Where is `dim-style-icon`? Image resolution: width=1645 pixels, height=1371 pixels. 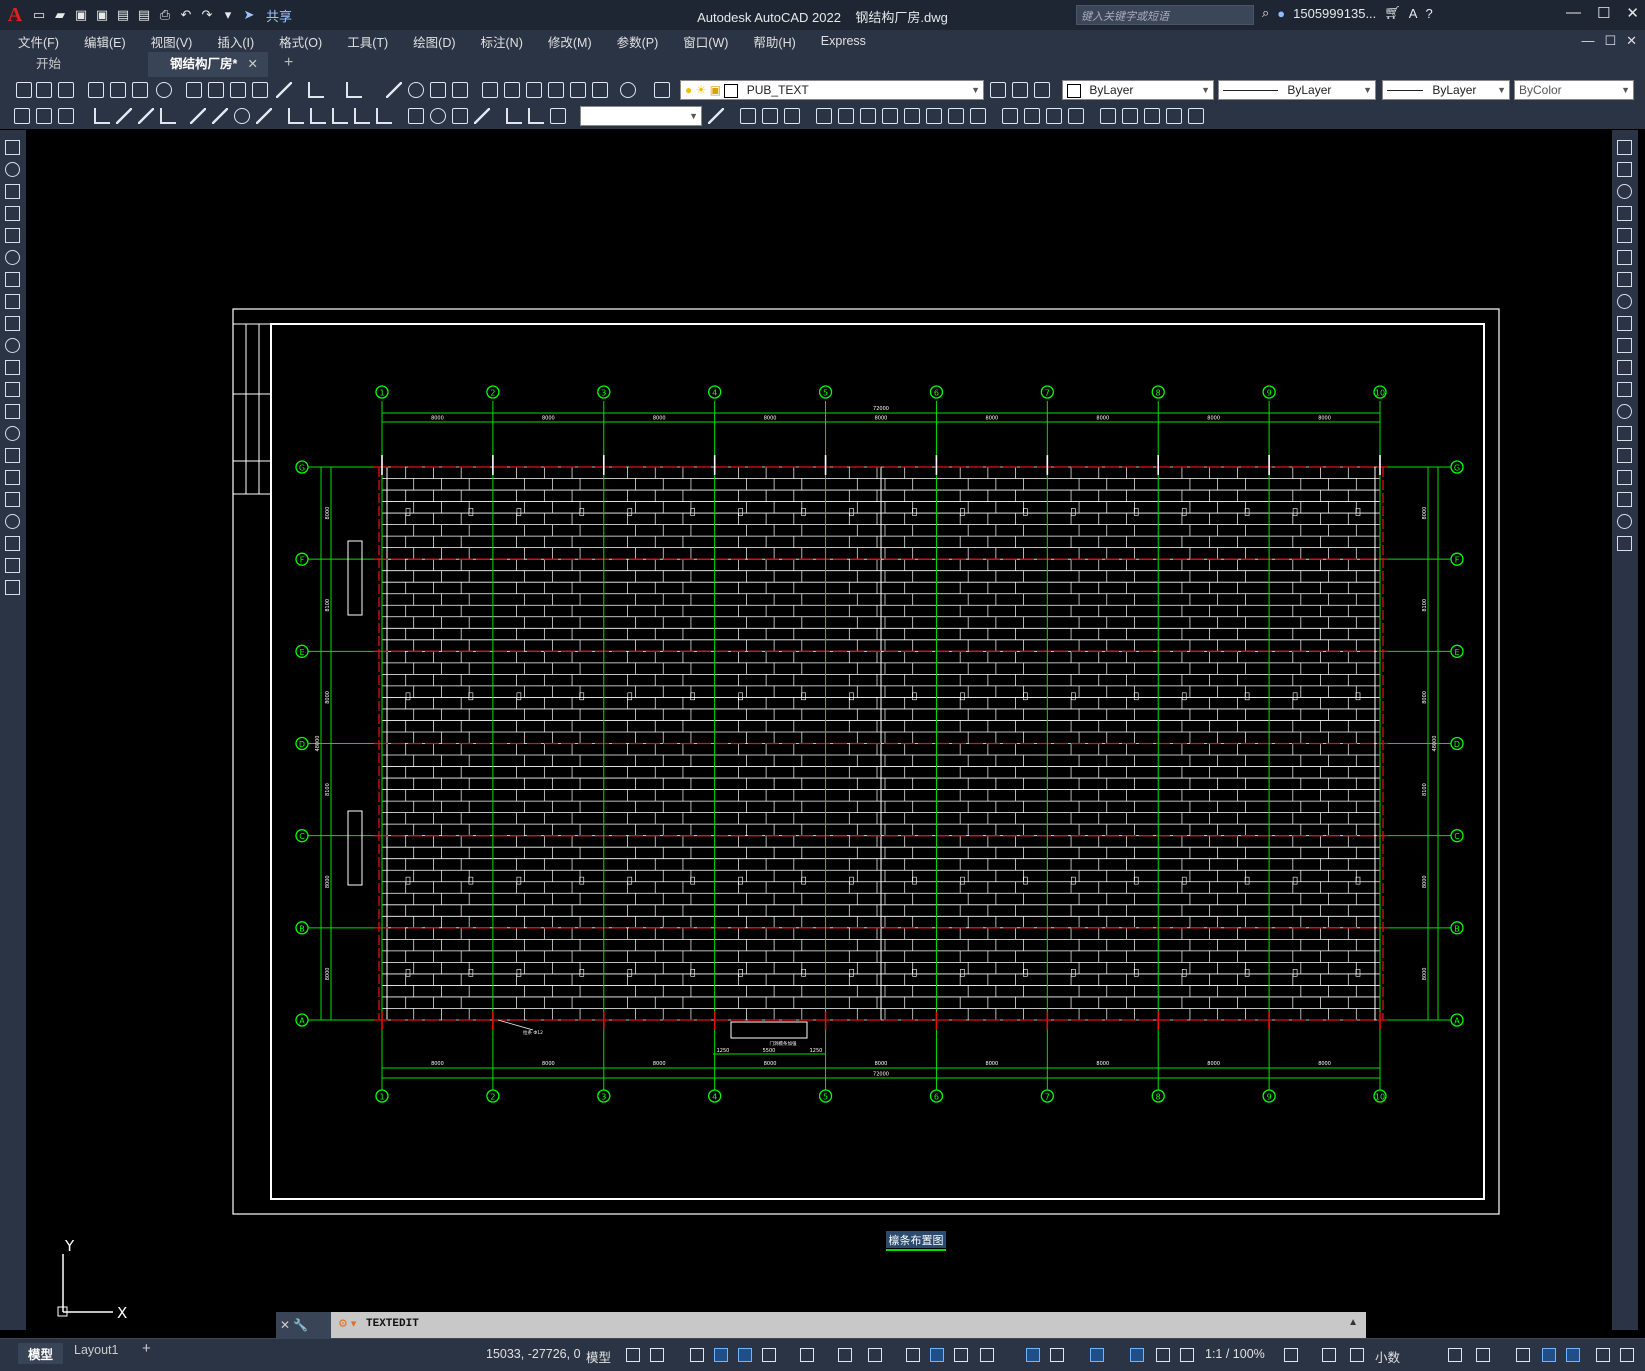 dim-style-icon is located at coordinates (716, 116).